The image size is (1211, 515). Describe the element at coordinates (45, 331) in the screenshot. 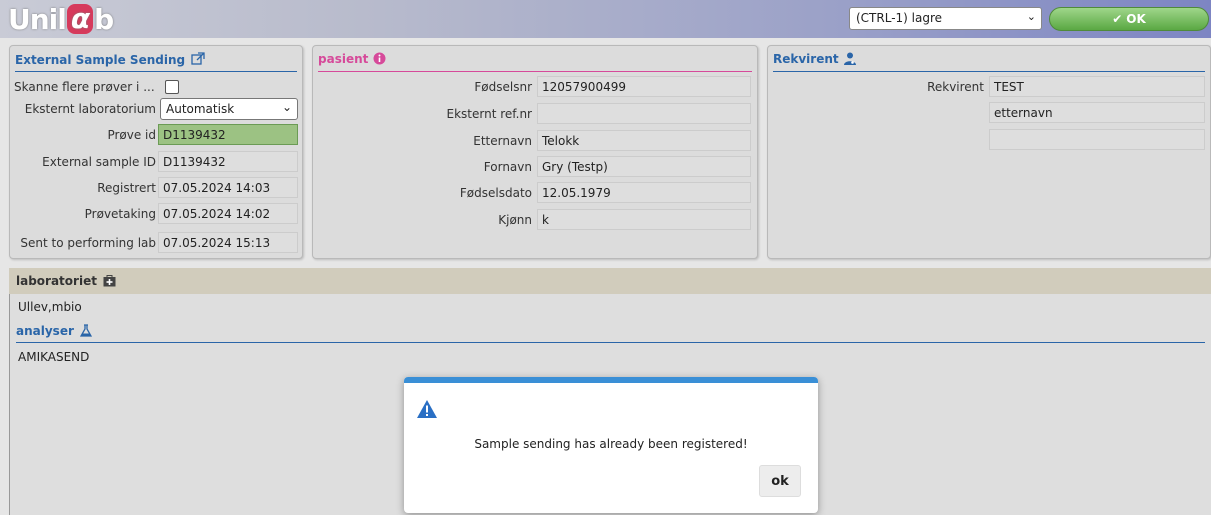

I see `analyses-title-text: analyser` at that location.